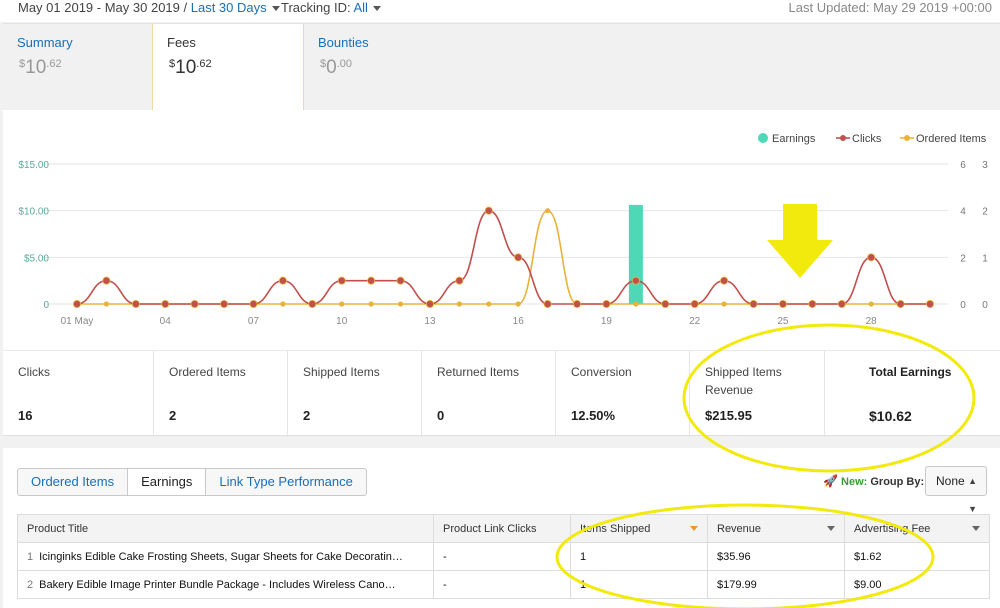  What do you see at coordinates (173, 415) in the screenshot?
I see `metric-value: 2` at bounding box center [173, 415].